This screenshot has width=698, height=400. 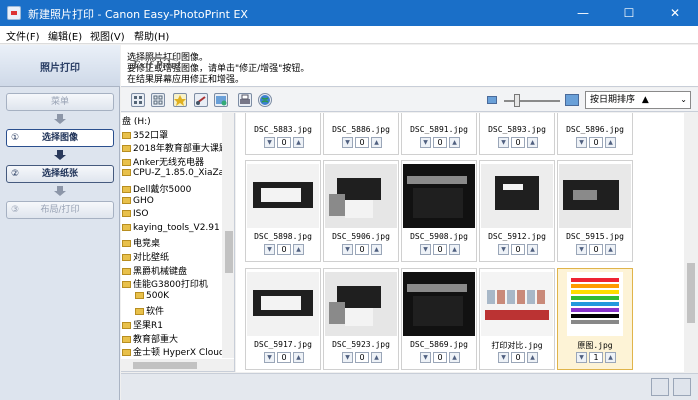 I want to click on tree-item: 软件, so click(x=184, y=310).